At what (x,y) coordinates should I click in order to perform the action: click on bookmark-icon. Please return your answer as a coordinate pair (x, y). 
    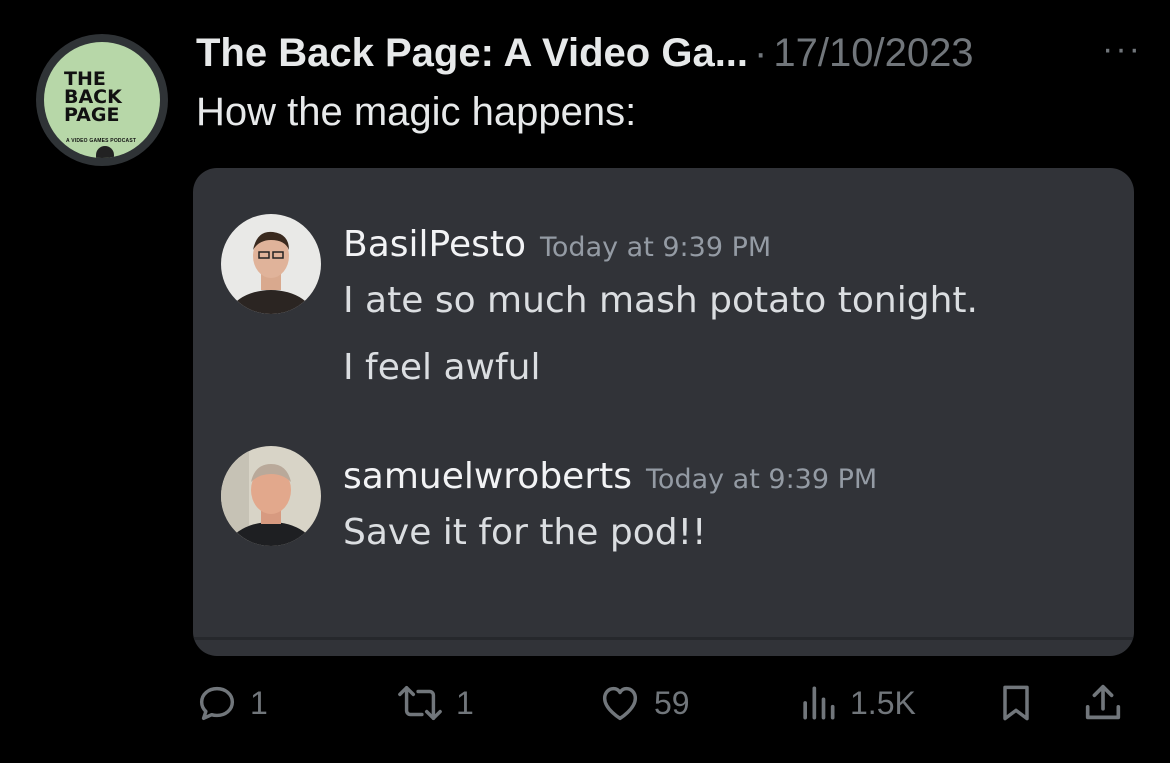
    Looking at the image, I should click on (1016, 703).